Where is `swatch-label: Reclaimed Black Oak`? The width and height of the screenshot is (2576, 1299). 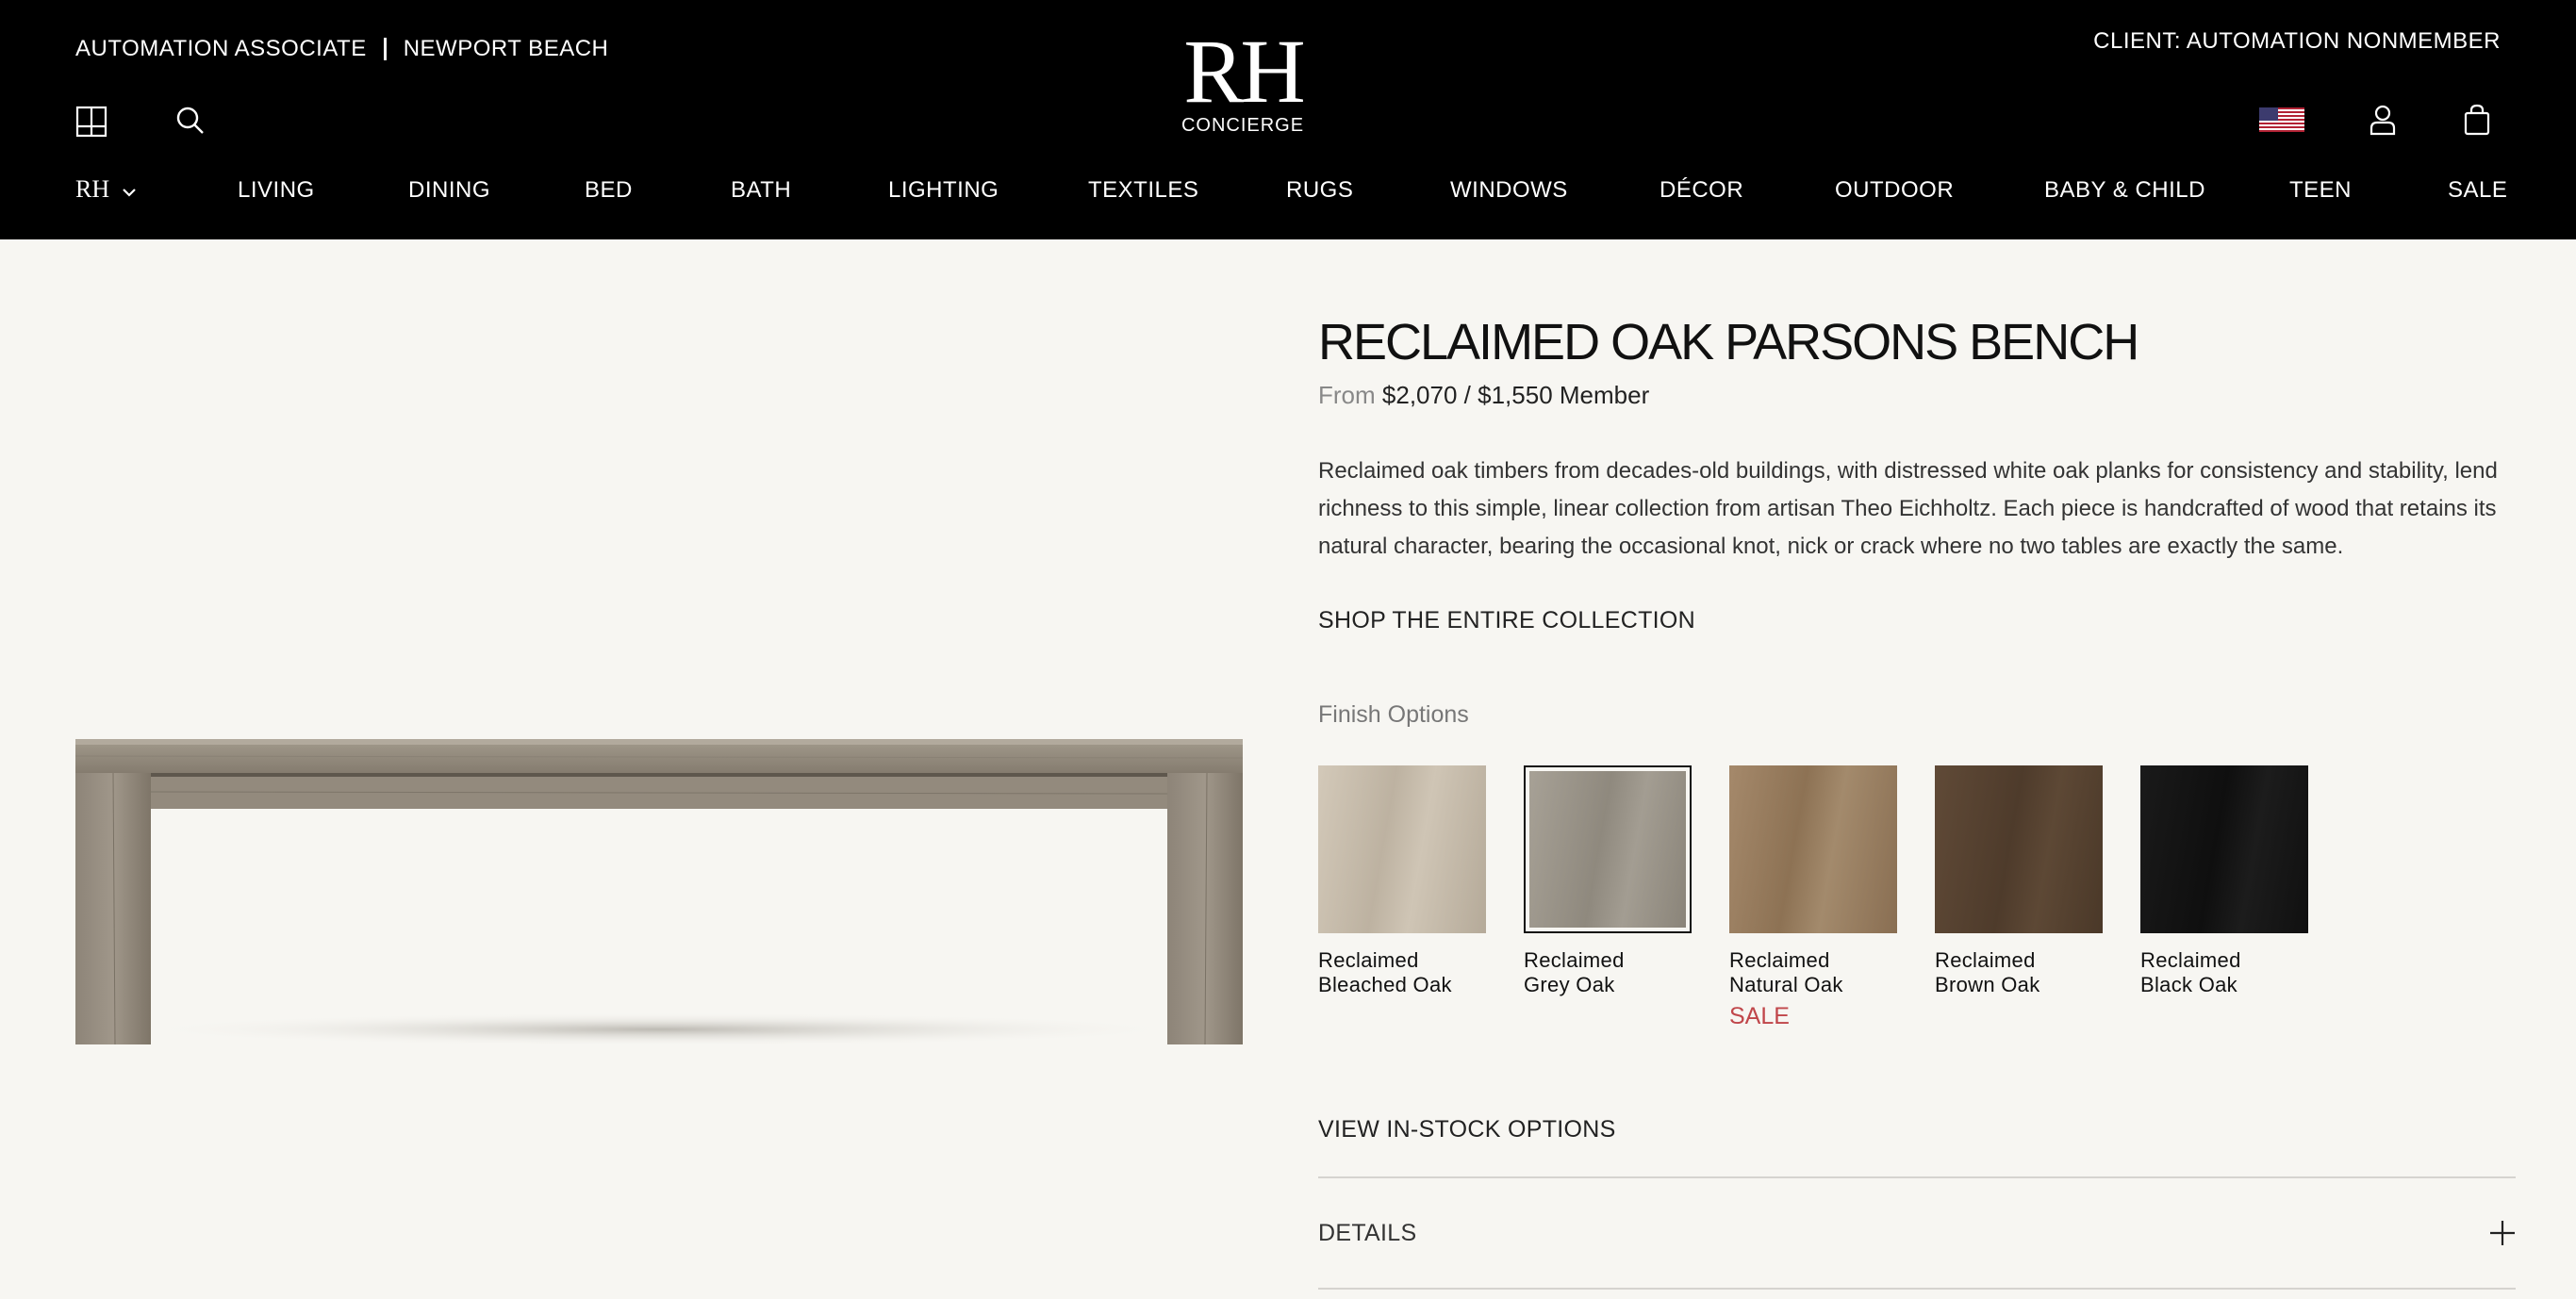 swatch-label: Reclaimed Black Oak is located at coordinates (2224, 972).